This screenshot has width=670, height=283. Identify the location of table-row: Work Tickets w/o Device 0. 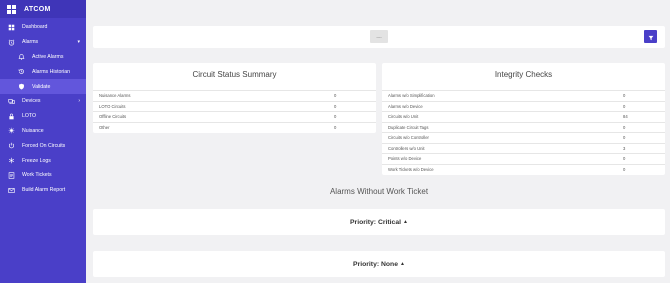
(523, 169).